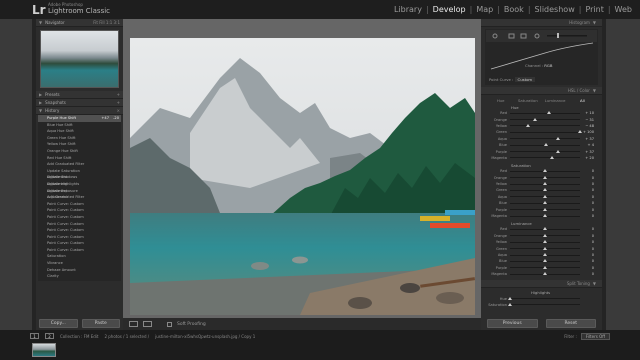 This screenshot has height=360, width=640. I want to click on add-snapshot-icon: +, so click(118, 102).